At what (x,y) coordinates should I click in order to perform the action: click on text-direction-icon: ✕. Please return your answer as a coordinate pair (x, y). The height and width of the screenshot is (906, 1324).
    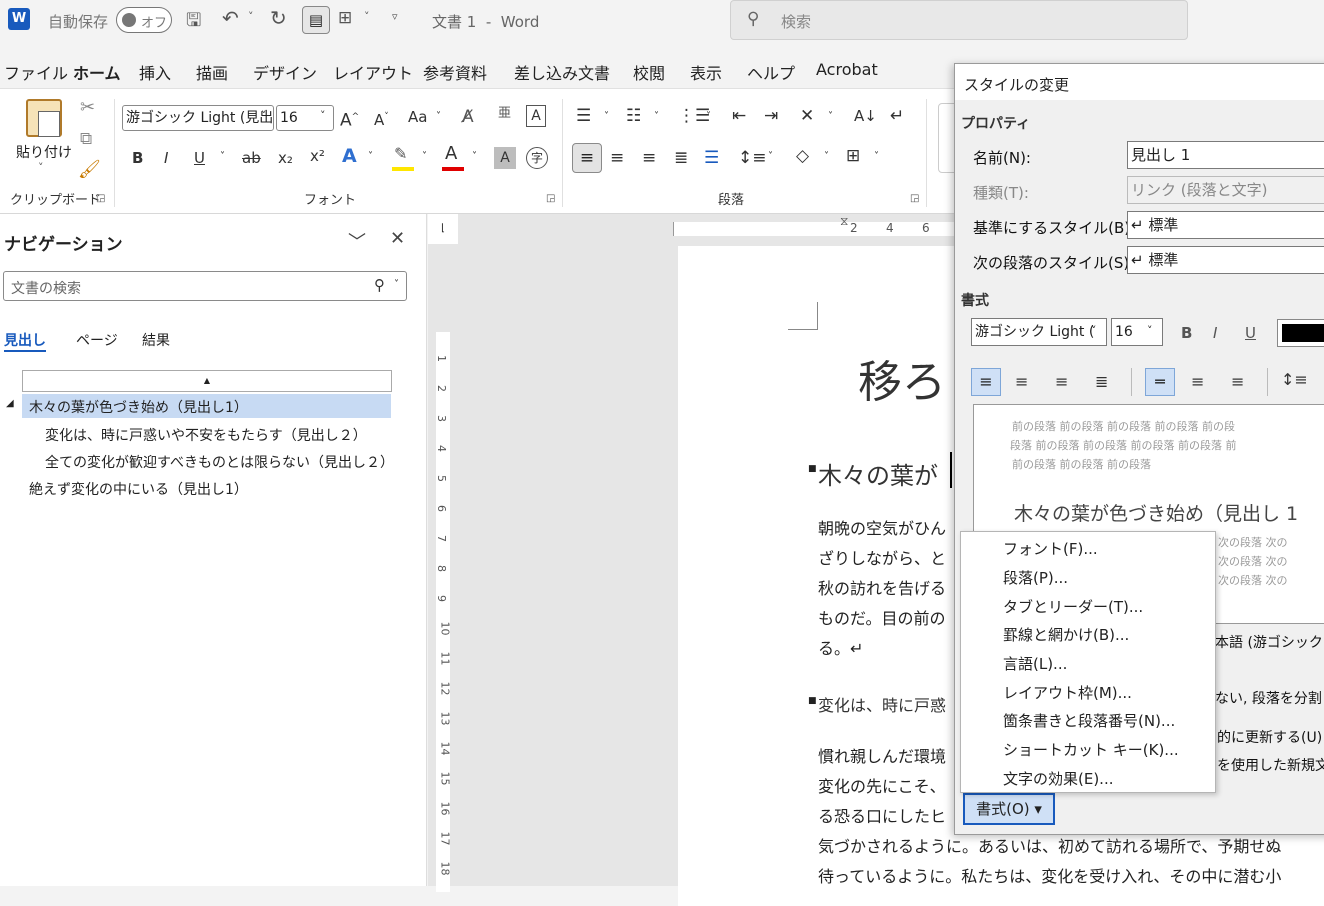
    Looking at the image, I should click on (807, 116).